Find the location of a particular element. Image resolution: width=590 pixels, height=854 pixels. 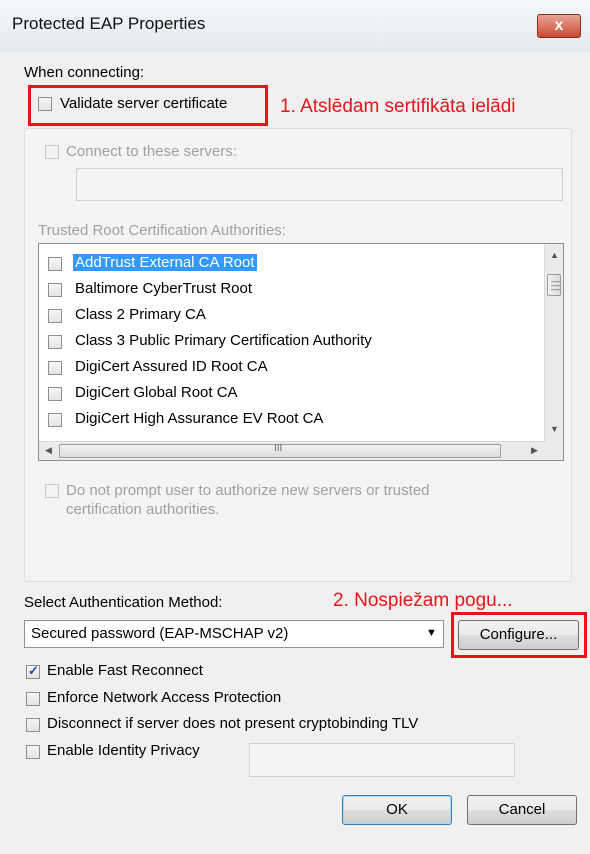

ok-label: OK is located at coordinates (397, 809).